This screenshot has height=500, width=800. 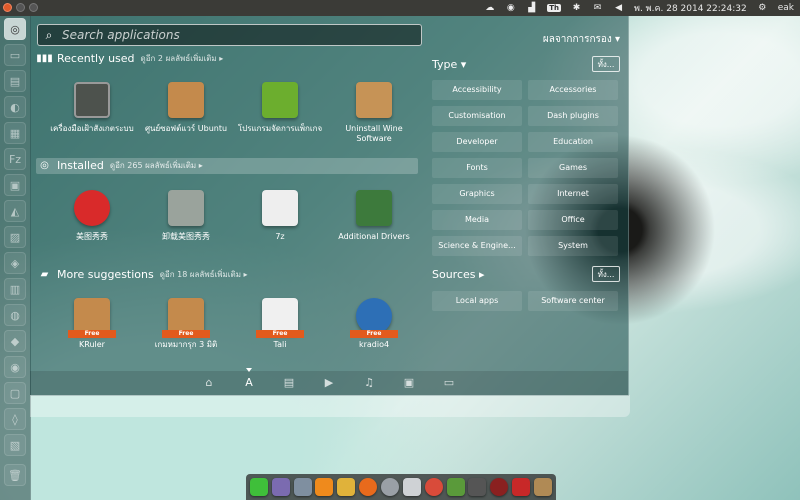 I want to click on target-icon, so click(x=499, y=487).